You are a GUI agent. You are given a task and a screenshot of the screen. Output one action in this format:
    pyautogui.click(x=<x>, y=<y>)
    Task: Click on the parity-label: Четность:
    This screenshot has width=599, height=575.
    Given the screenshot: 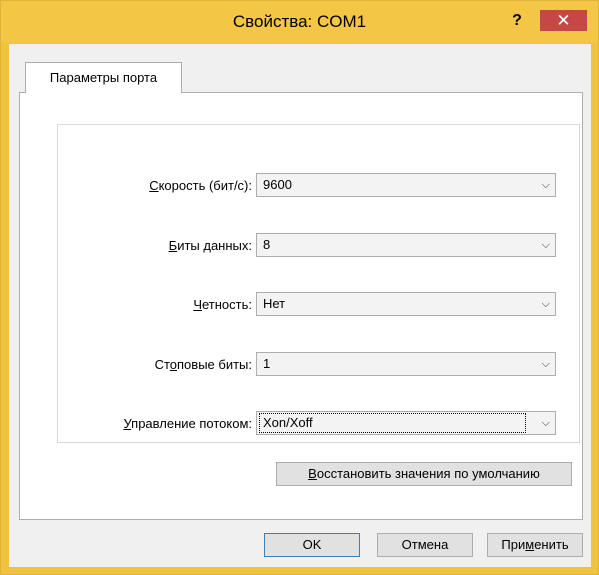 What is the action you would take?
    pyautogui.click(x=222, y=304)
    